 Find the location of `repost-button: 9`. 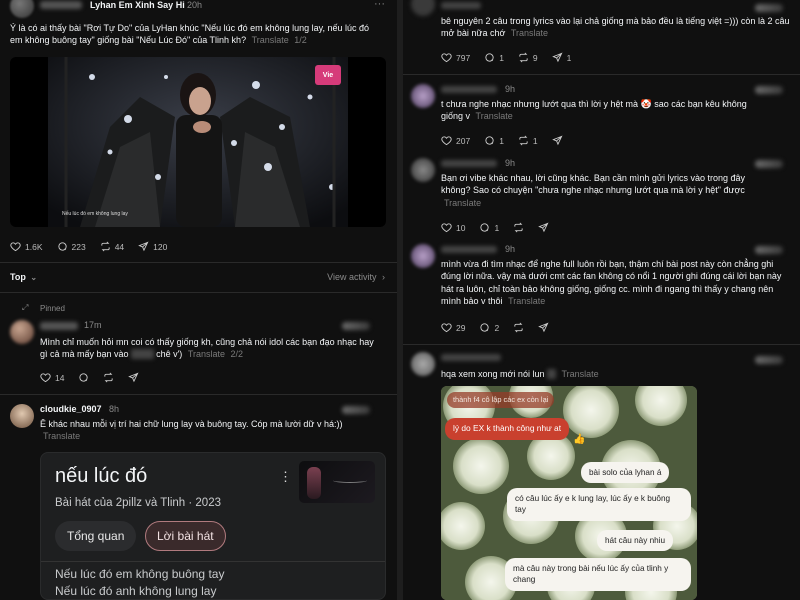

repost-button: 9 is located at coordinates (528, 57).